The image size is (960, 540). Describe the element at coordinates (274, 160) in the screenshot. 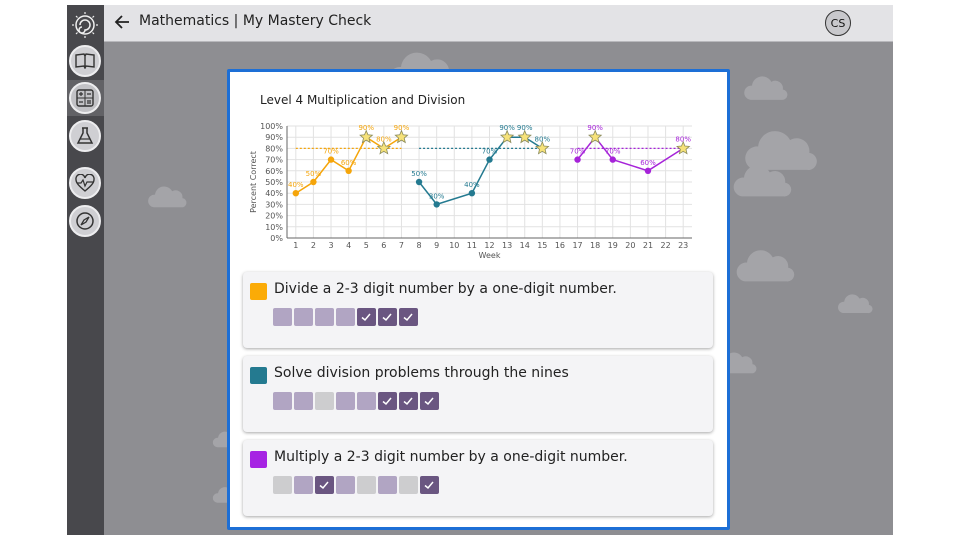

I see `y-tick-label: 70%` at that location.